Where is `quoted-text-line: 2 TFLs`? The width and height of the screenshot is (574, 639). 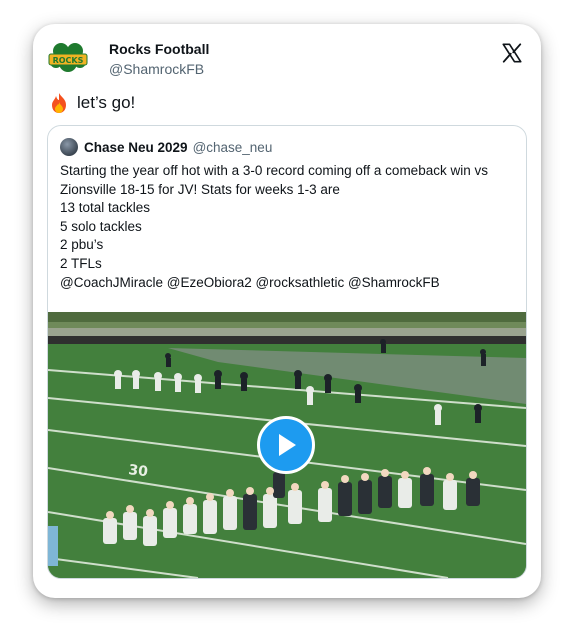 quoted-text-line: 2 TFLs is located at coordinates (81, 263).